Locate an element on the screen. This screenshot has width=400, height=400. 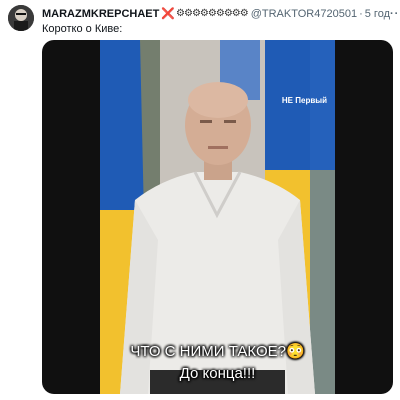
tweet-text: Коротко о Киве: is located at coordinates (82, 29).